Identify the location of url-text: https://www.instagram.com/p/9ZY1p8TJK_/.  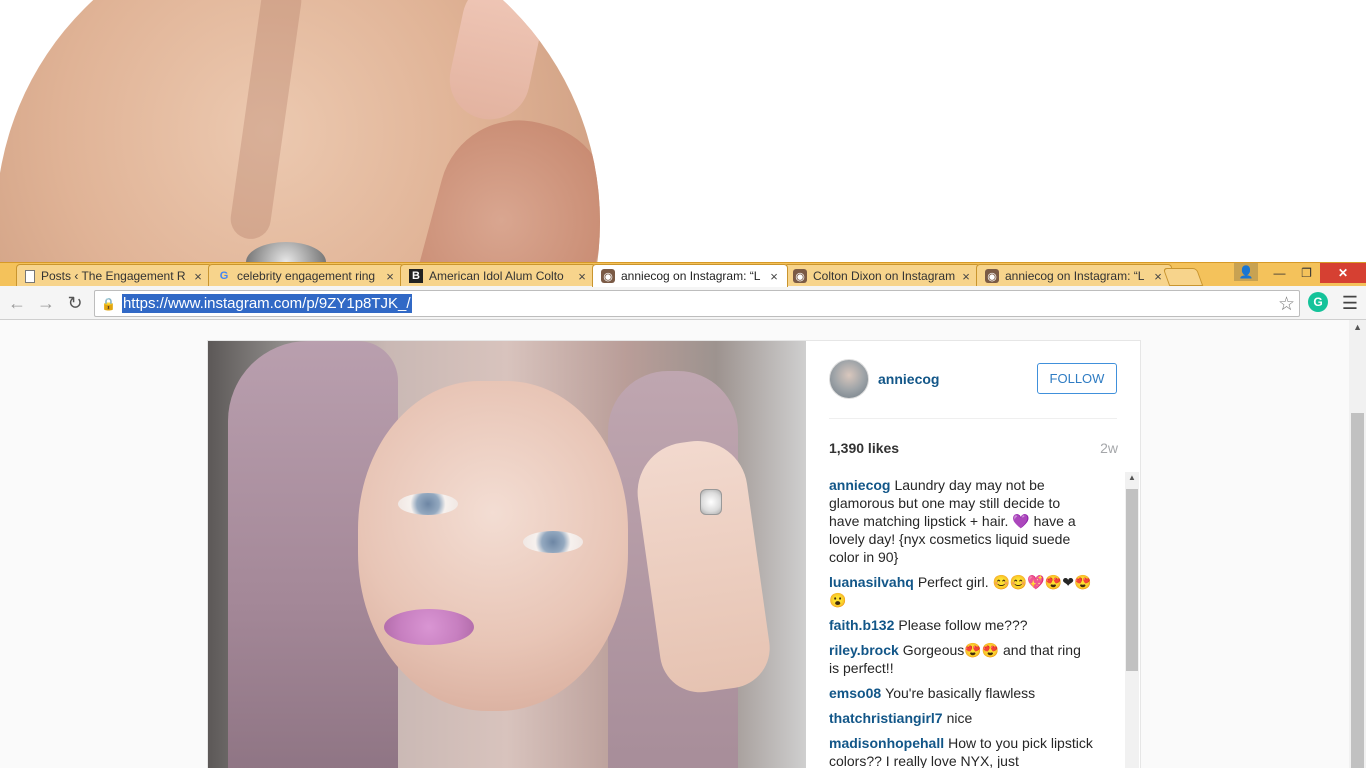
(266, 303).